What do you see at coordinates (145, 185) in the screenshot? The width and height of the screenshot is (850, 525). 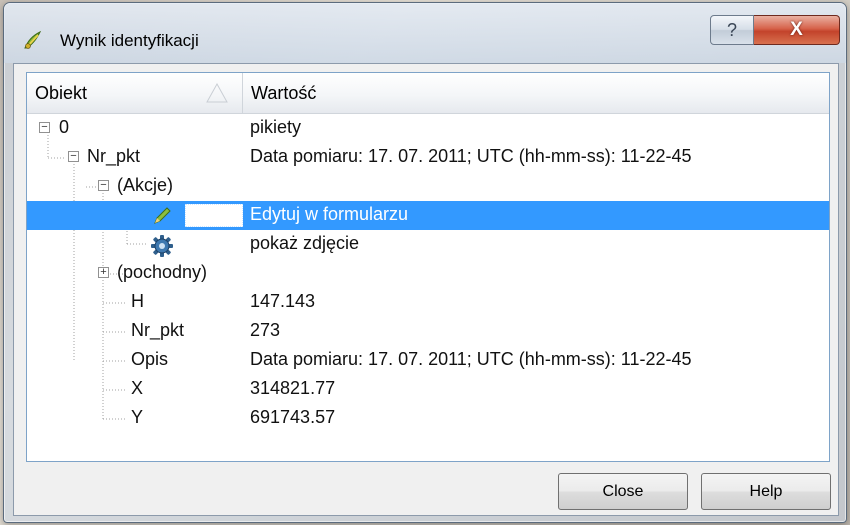 I see `row-key: (Akcje)` at bounding box center [145, 185].